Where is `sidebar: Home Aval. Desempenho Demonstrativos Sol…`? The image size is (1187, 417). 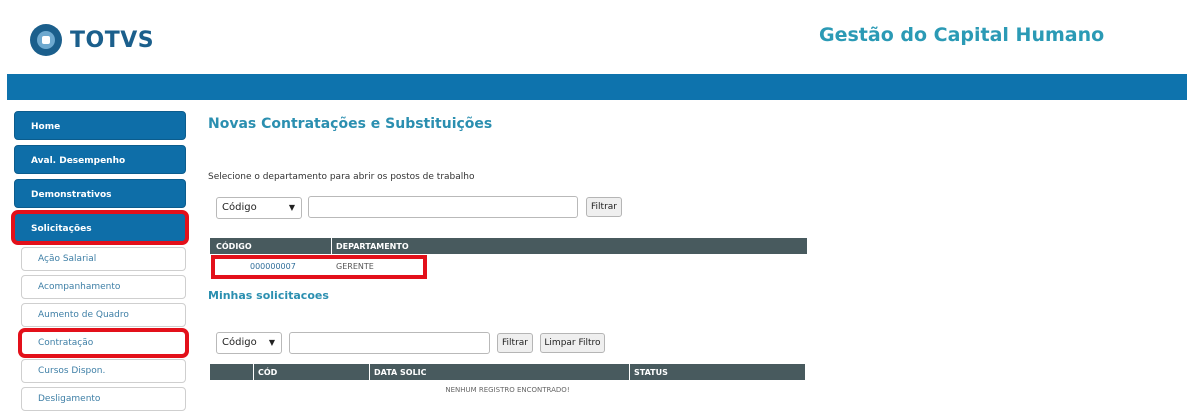
sidebar: Home Aval. Desempenho Demonstrativos Sol… is located at coordinates (100, 263).